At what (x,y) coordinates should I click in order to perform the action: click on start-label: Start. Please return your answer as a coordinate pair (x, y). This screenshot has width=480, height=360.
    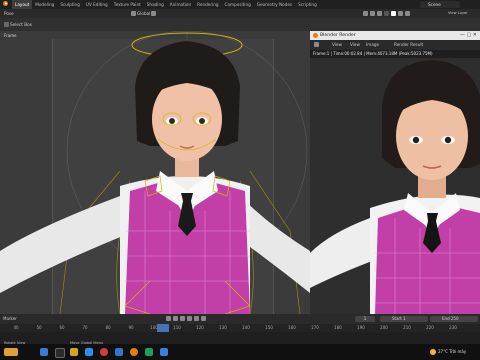
    Looking at the image, I should click on (397, 318).